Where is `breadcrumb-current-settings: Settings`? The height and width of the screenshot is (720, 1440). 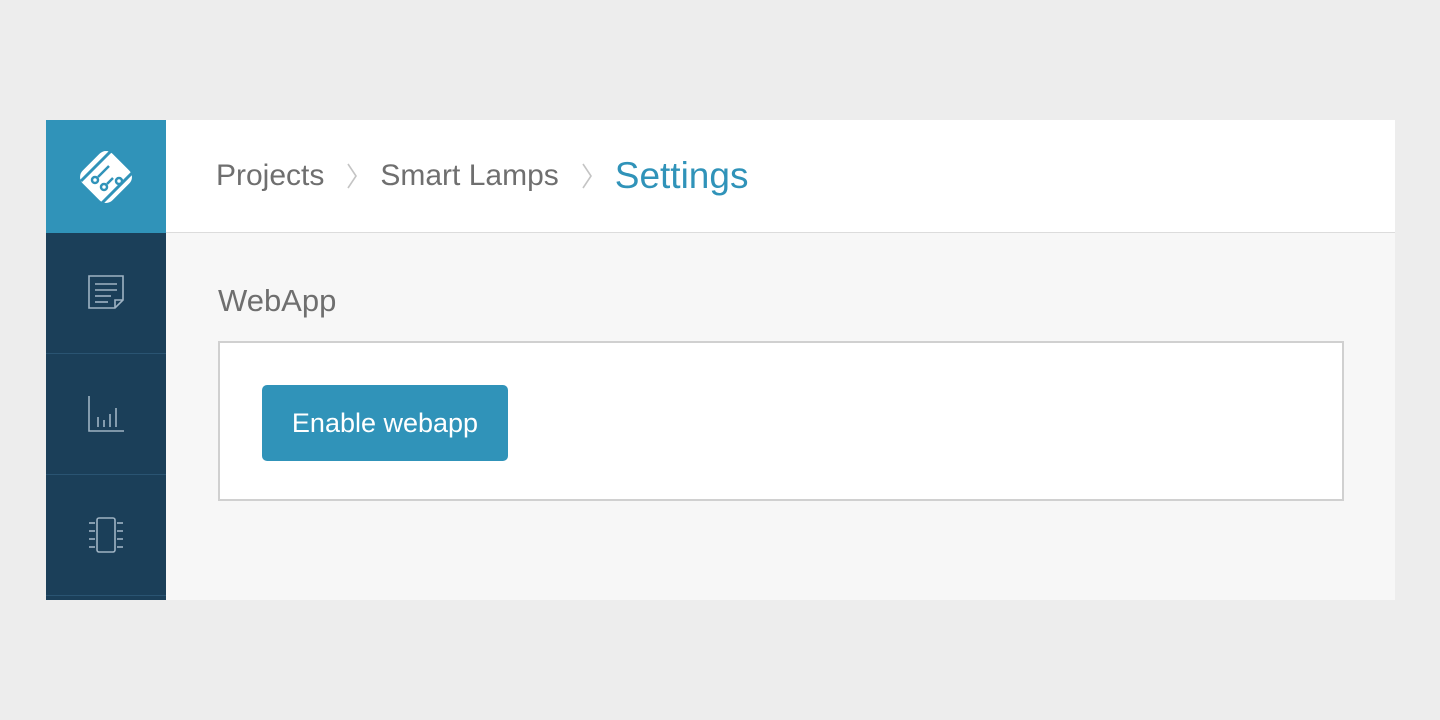 breadcrumb-current-settings: Settings is located at coordinates (681, 175).